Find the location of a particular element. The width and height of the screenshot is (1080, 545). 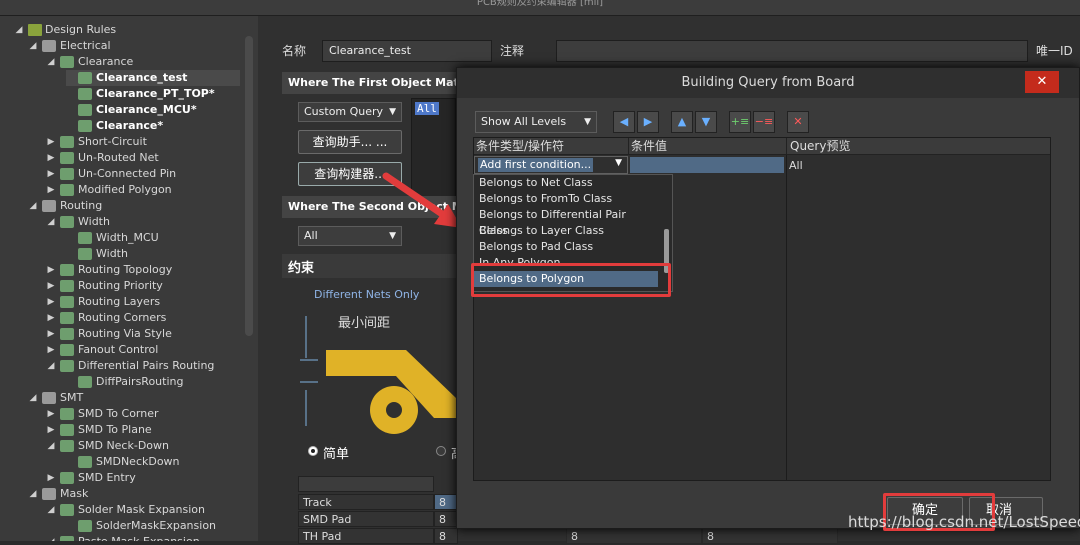

tree-label: Routing Layers is located at coordinates (119, 301).